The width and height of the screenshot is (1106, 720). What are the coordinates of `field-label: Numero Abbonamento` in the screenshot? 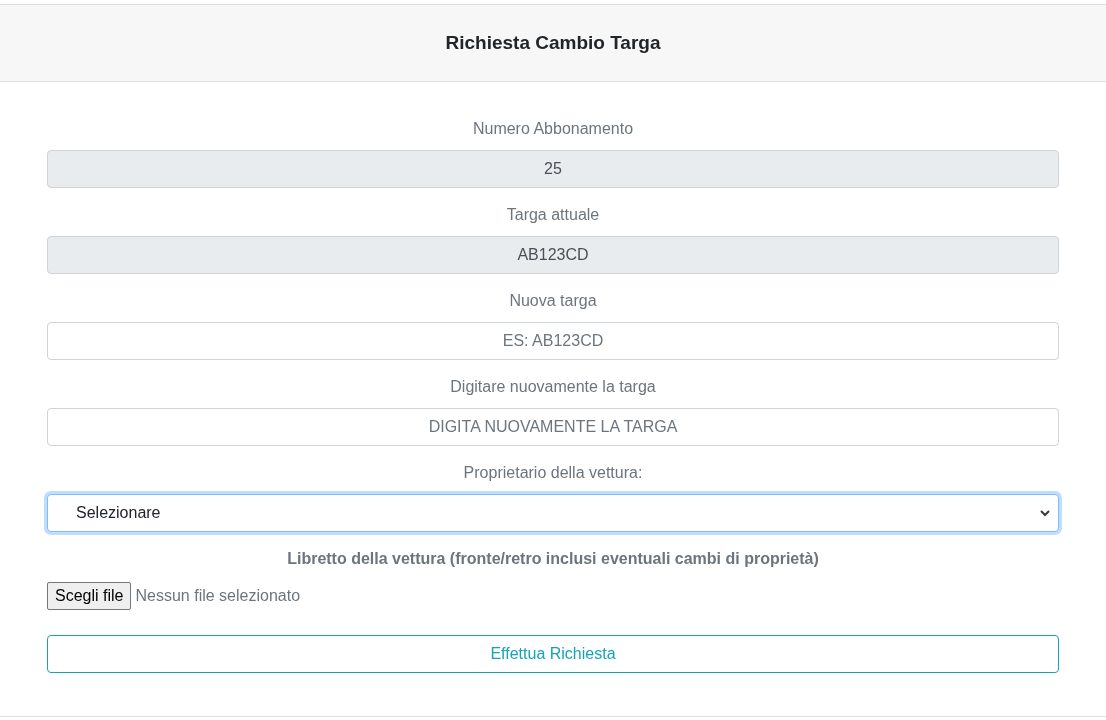 It's located at (553, 129).